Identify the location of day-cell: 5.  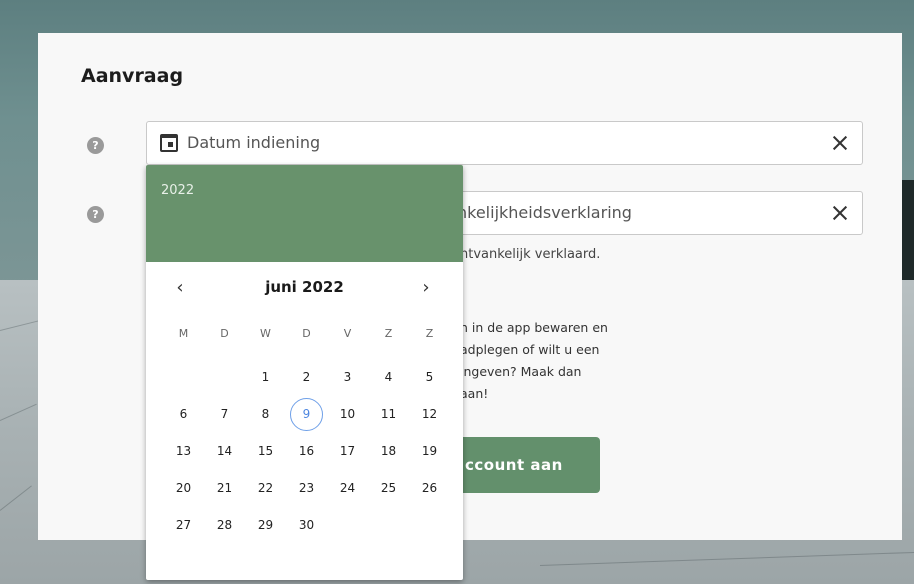
(429, 382).